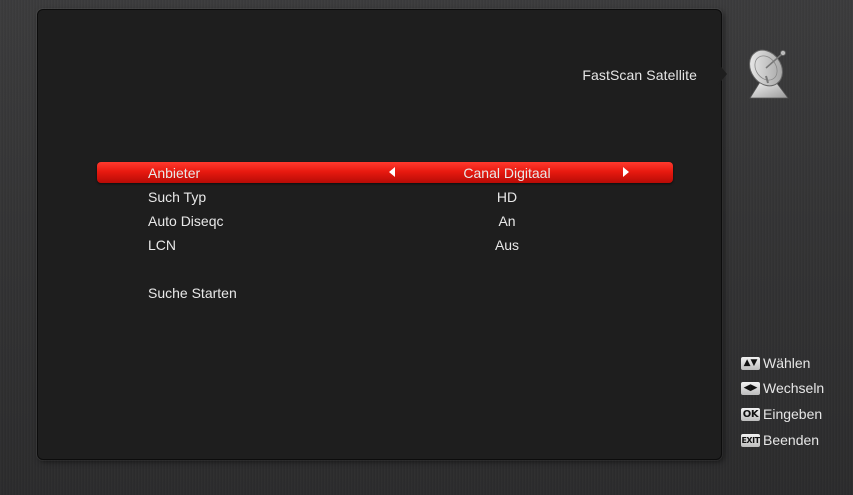 Image resolution: width=853 pixels, height=495 pixels. I want to click on ok-key-icon: OK, so click(750, 414).